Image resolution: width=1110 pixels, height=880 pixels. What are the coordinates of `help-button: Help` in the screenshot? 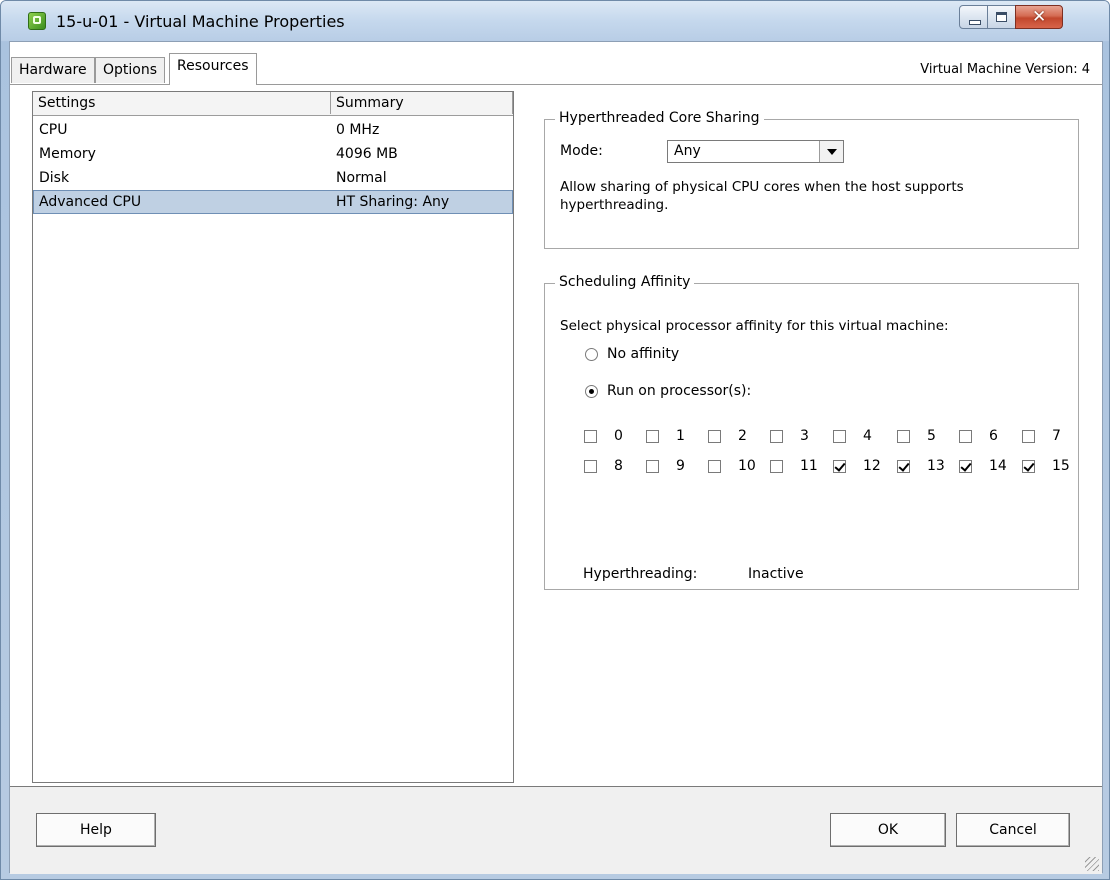 It's located at (96, 830).